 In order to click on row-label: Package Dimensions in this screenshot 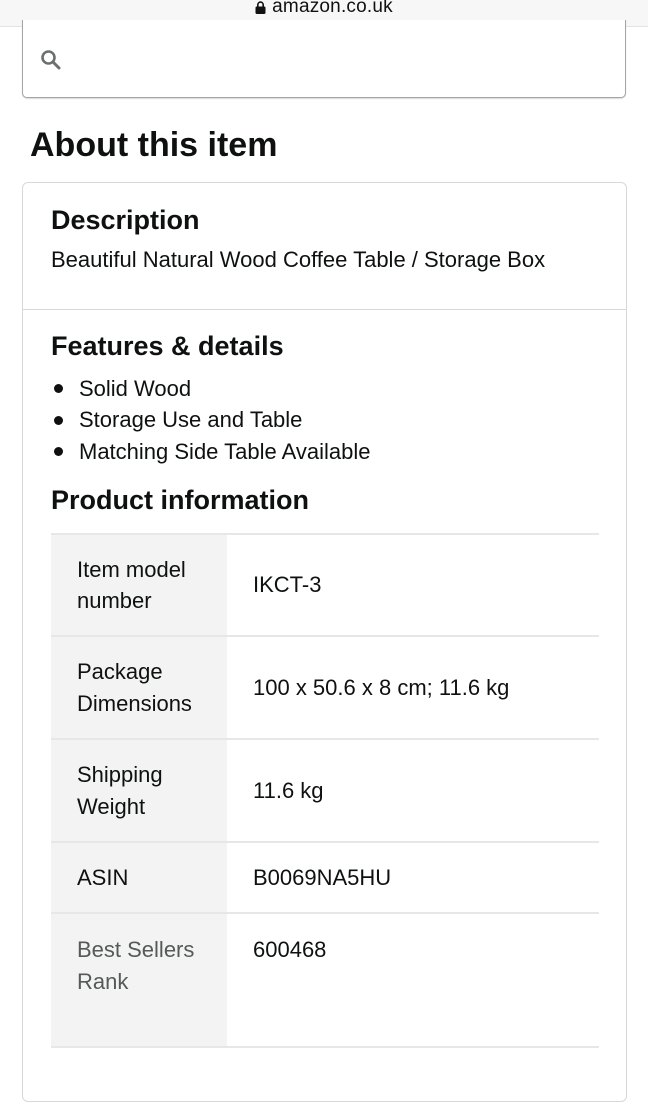, I will do `click(139, 687)`.